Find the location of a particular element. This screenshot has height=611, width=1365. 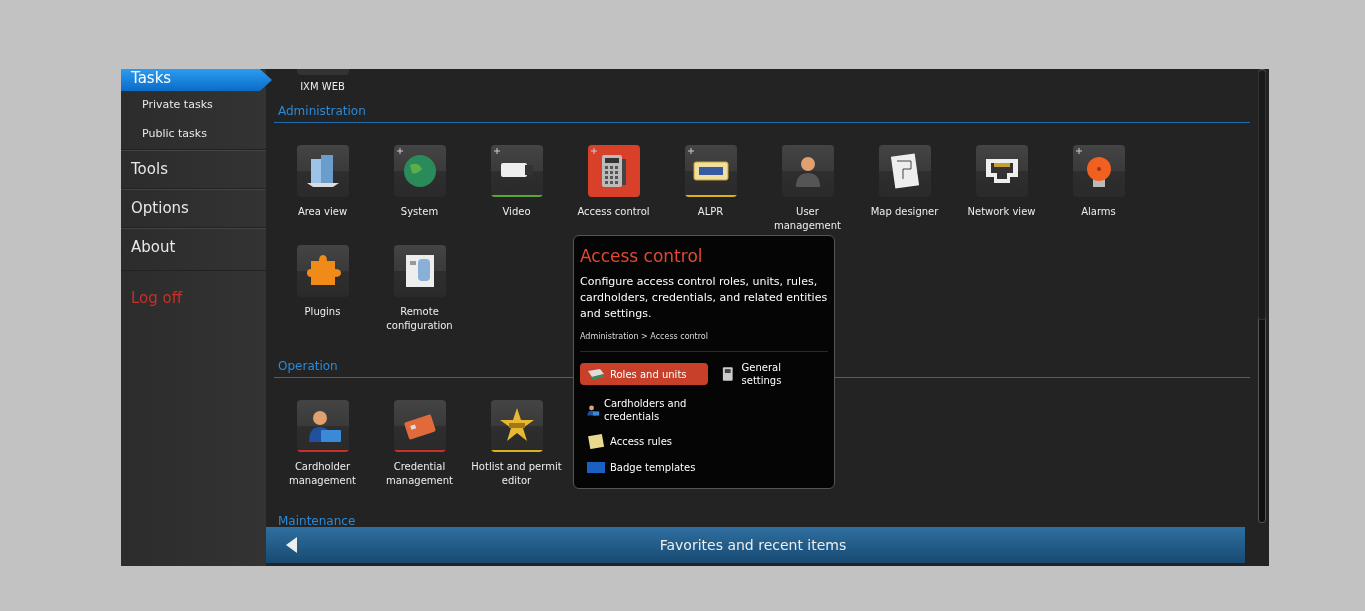

sidebar-item: Public tasks is located at coordinates (193, 134).